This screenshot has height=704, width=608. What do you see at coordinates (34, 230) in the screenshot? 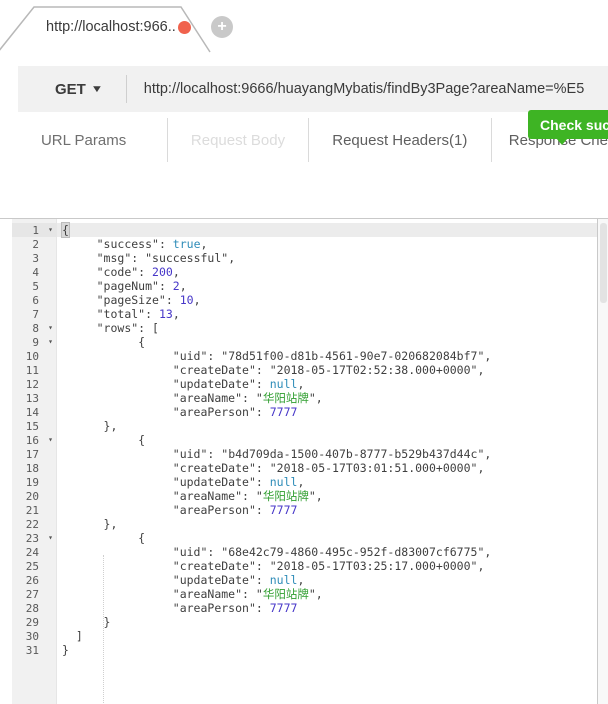
I see `gutter-cell: 1 ▾` at bounding box center [34, 230].